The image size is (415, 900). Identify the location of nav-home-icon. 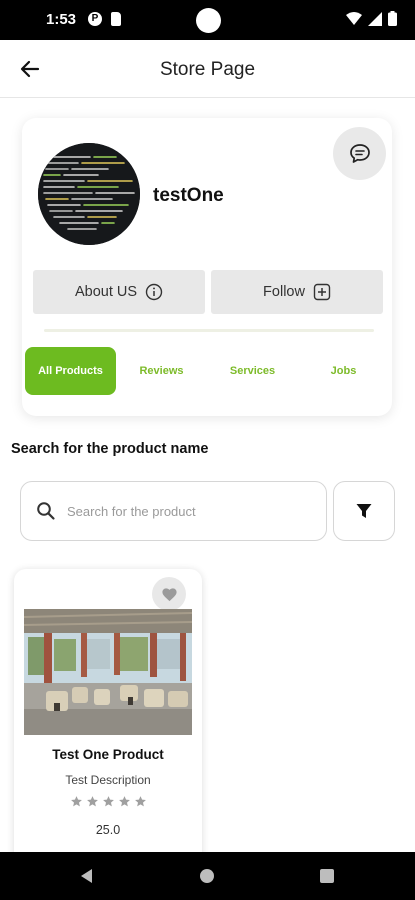
(207, 876).